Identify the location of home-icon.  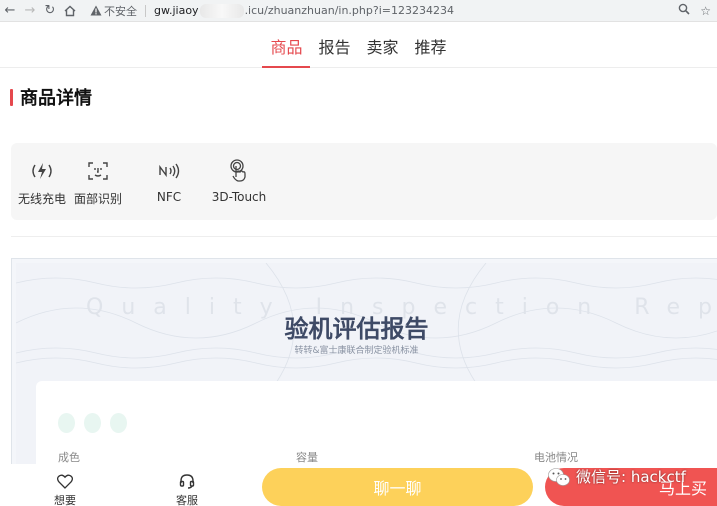
(70, 11).